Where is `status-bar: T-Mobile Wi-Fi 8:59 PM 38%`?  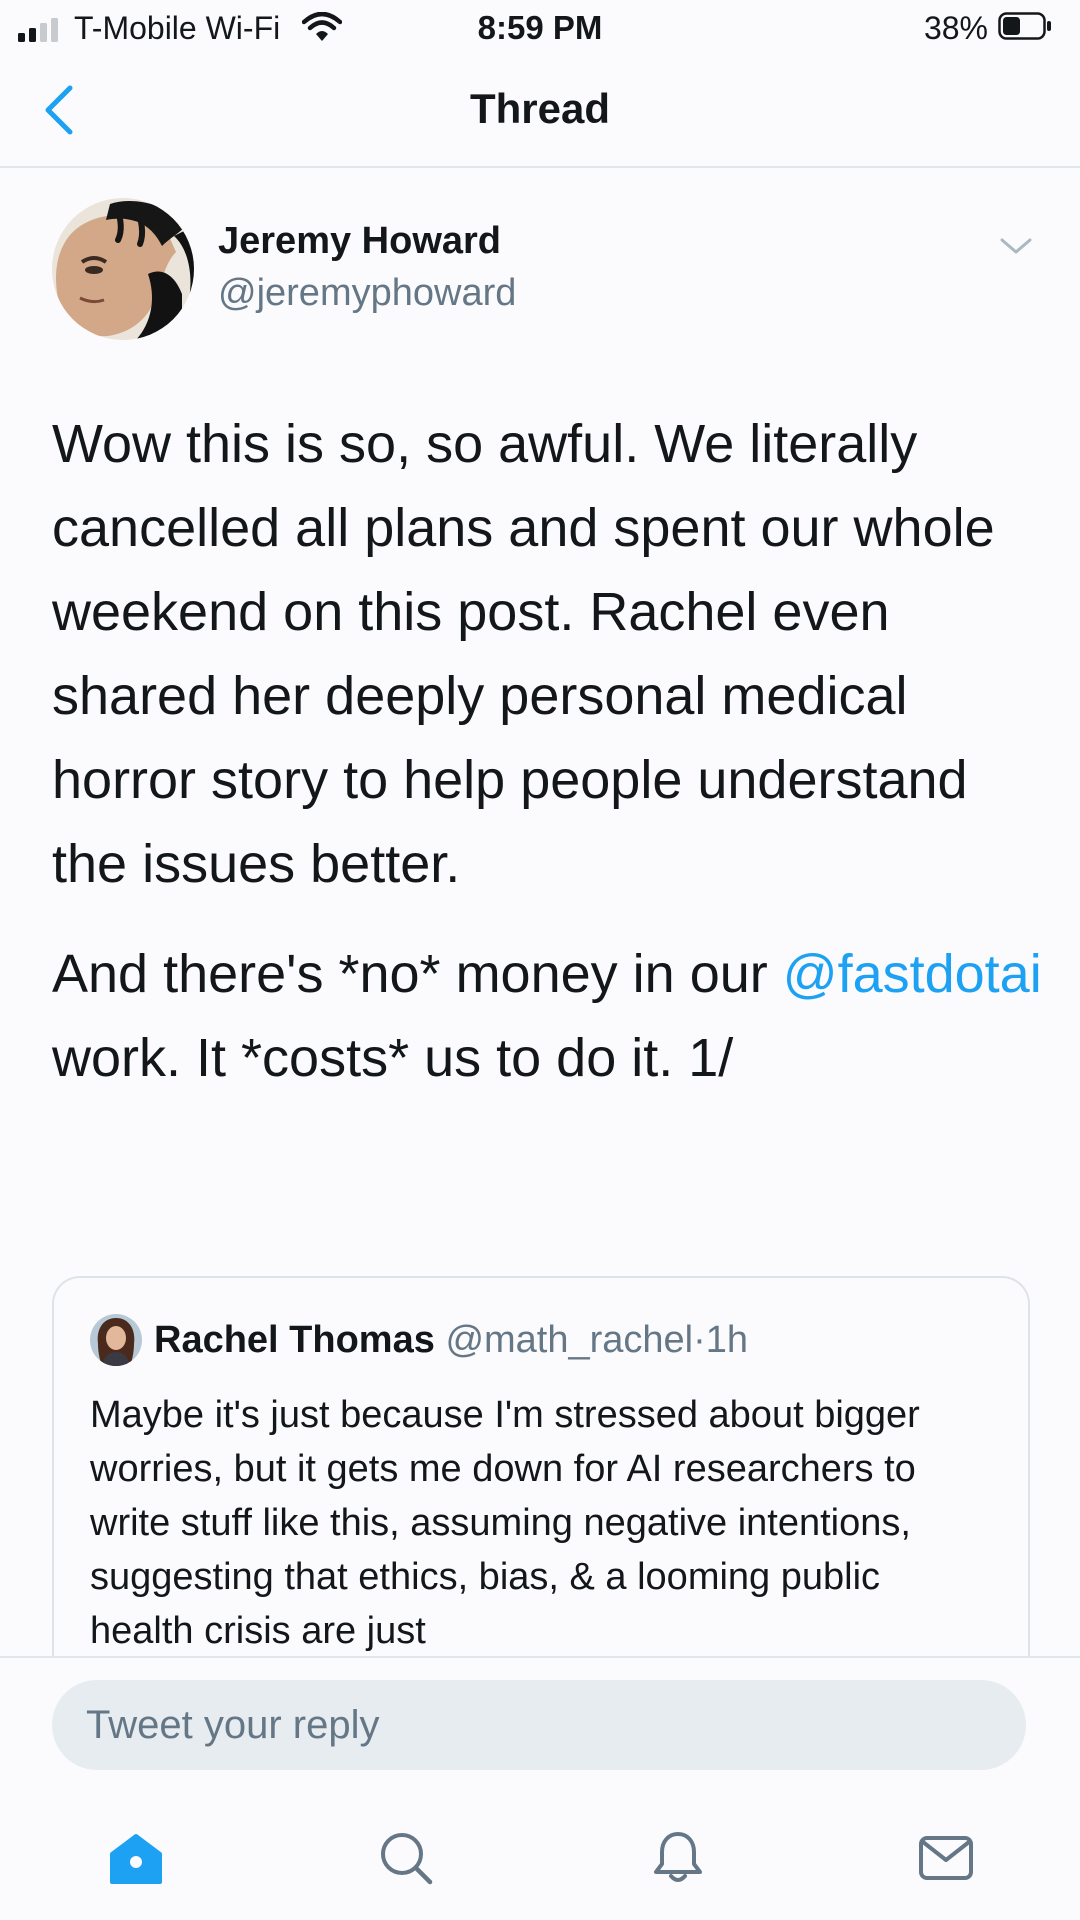
status-bar: T-Mobile Wi-Fi 8:59 PM 38% is located at coordinates (540, 28).